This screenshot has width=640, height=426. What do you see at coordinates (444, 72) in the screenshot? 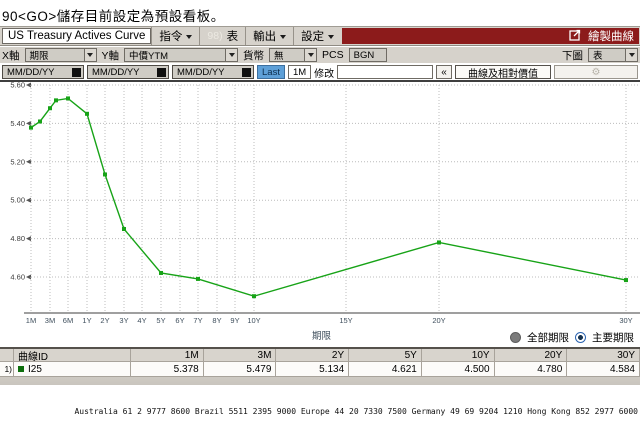
I see `collapse-button: «` at bounding box center [444, 72].